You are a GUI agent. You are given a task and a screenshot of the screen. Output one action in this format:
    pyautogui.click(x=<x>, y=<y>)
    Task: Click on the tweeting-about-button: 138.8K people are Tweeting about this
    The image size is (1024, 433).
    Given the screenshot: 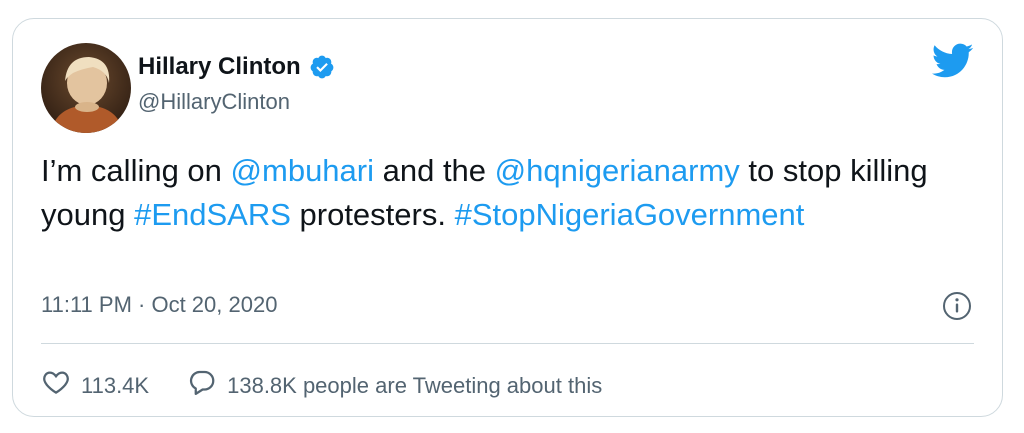 What is the action you would take?
    pyautogui.click(x=394, y=385)
    